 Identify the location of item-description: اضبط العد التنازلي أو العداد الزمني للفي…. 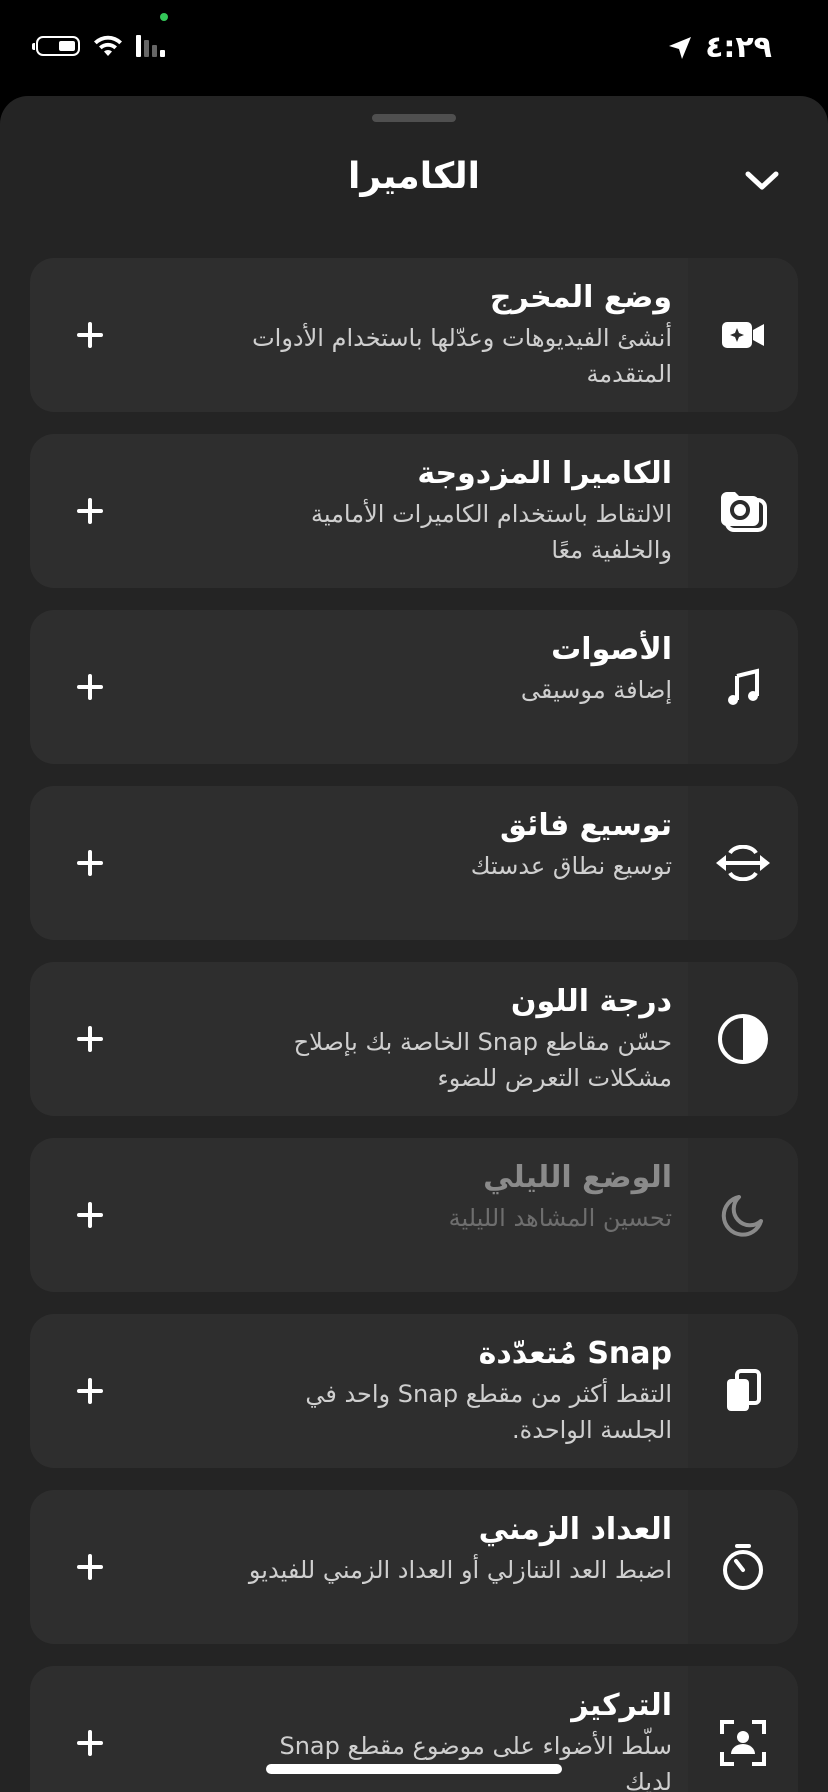
(460, 1570).